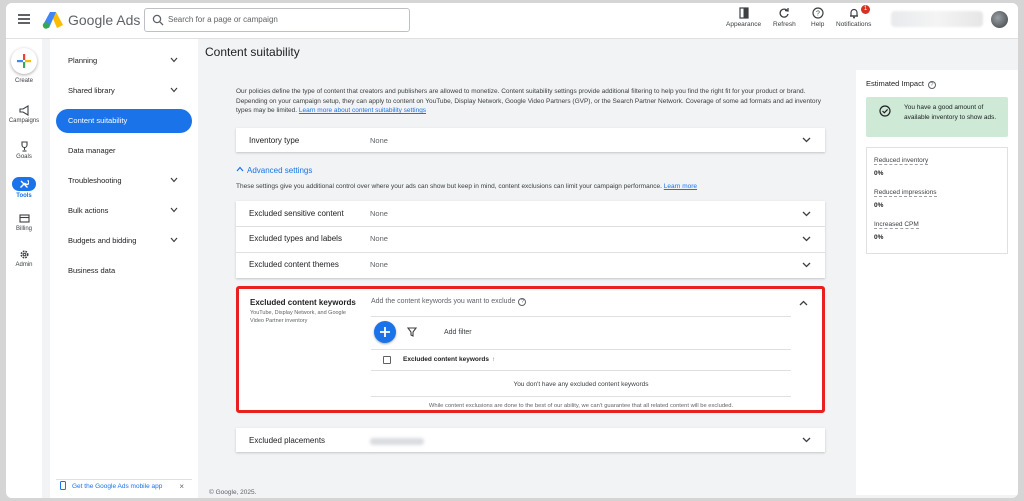  What do you see at coordinates (295, 238) in the screenshot?
I see `row-label: Excluded types and labels` at bounding box center [295, 238].